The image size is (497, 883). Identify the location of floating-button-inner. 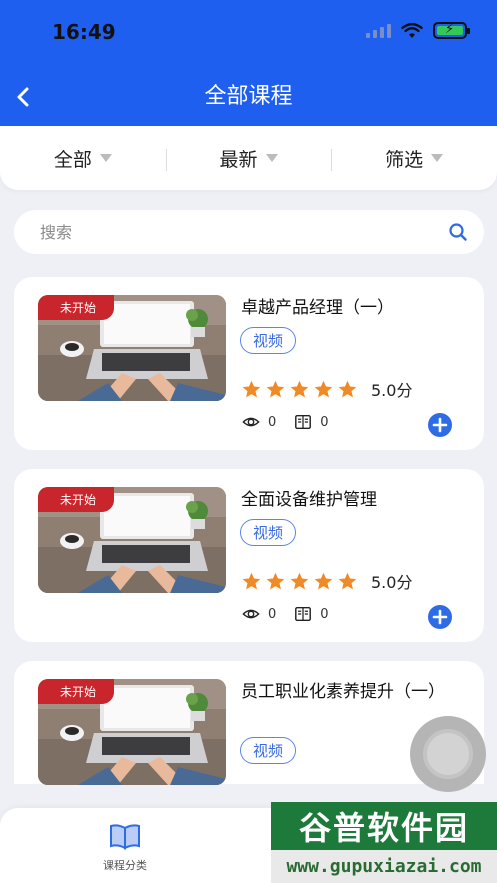
(448, 754).